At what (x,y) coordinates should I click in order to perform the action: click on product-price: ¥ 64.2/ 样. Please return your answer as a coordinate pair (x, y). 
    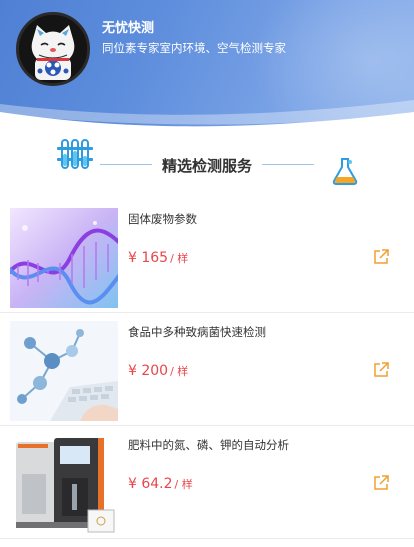
    Looking at the image, I should click on (160, 484).